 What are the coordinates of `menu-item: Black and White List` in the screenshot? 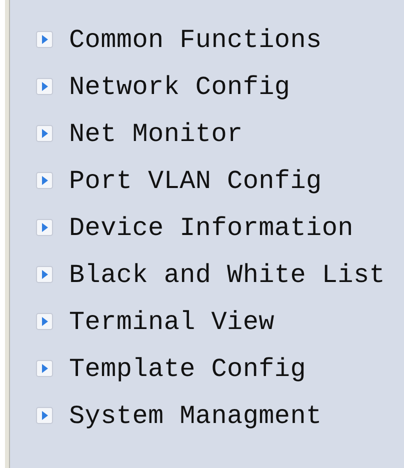 It's located at (207, 274).